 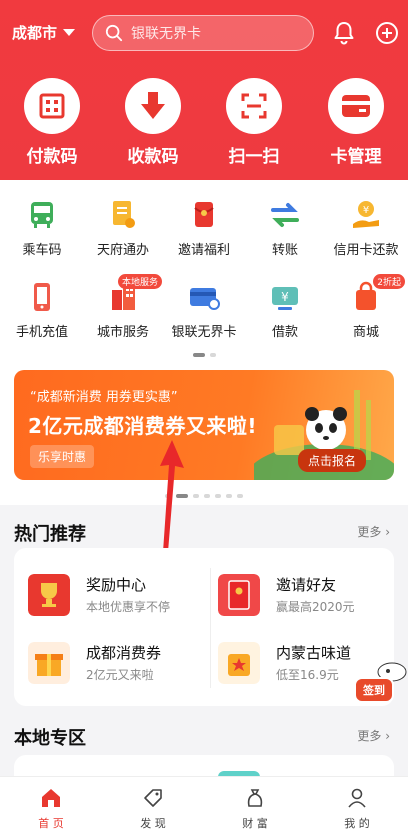 I want to click on card-icon, so click(x=356, y=106).